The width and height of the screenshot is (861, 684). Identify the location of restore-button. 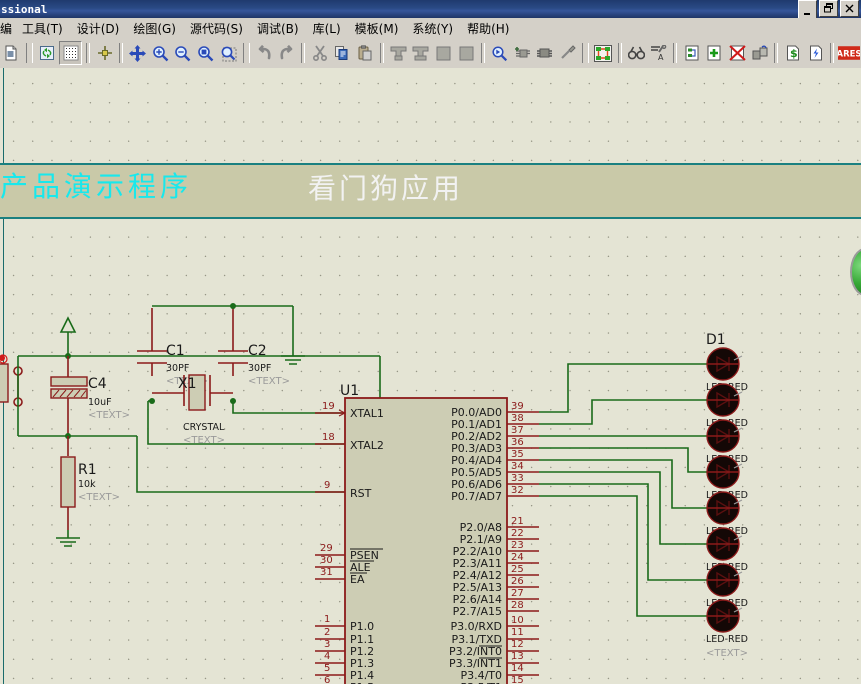
(828, 8).